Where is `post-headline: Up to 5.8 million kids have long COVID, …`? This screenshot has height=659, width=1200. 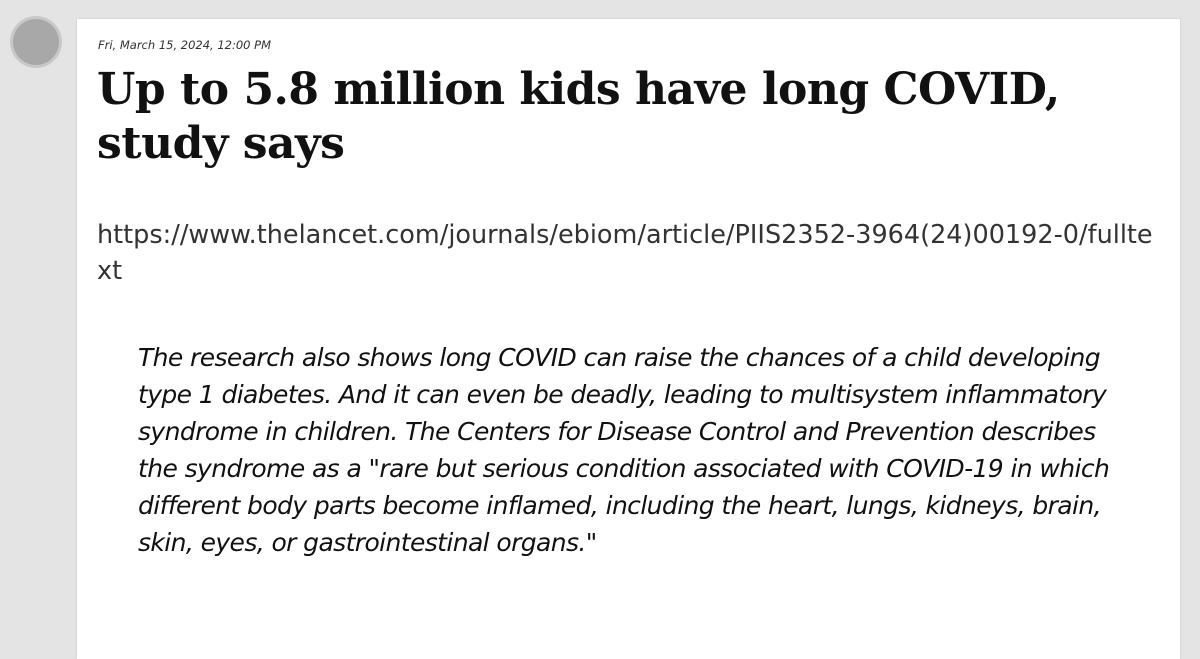
post-headline: Up to 5.8 million kids have long COVID, … is located at coordinates (578, 116).